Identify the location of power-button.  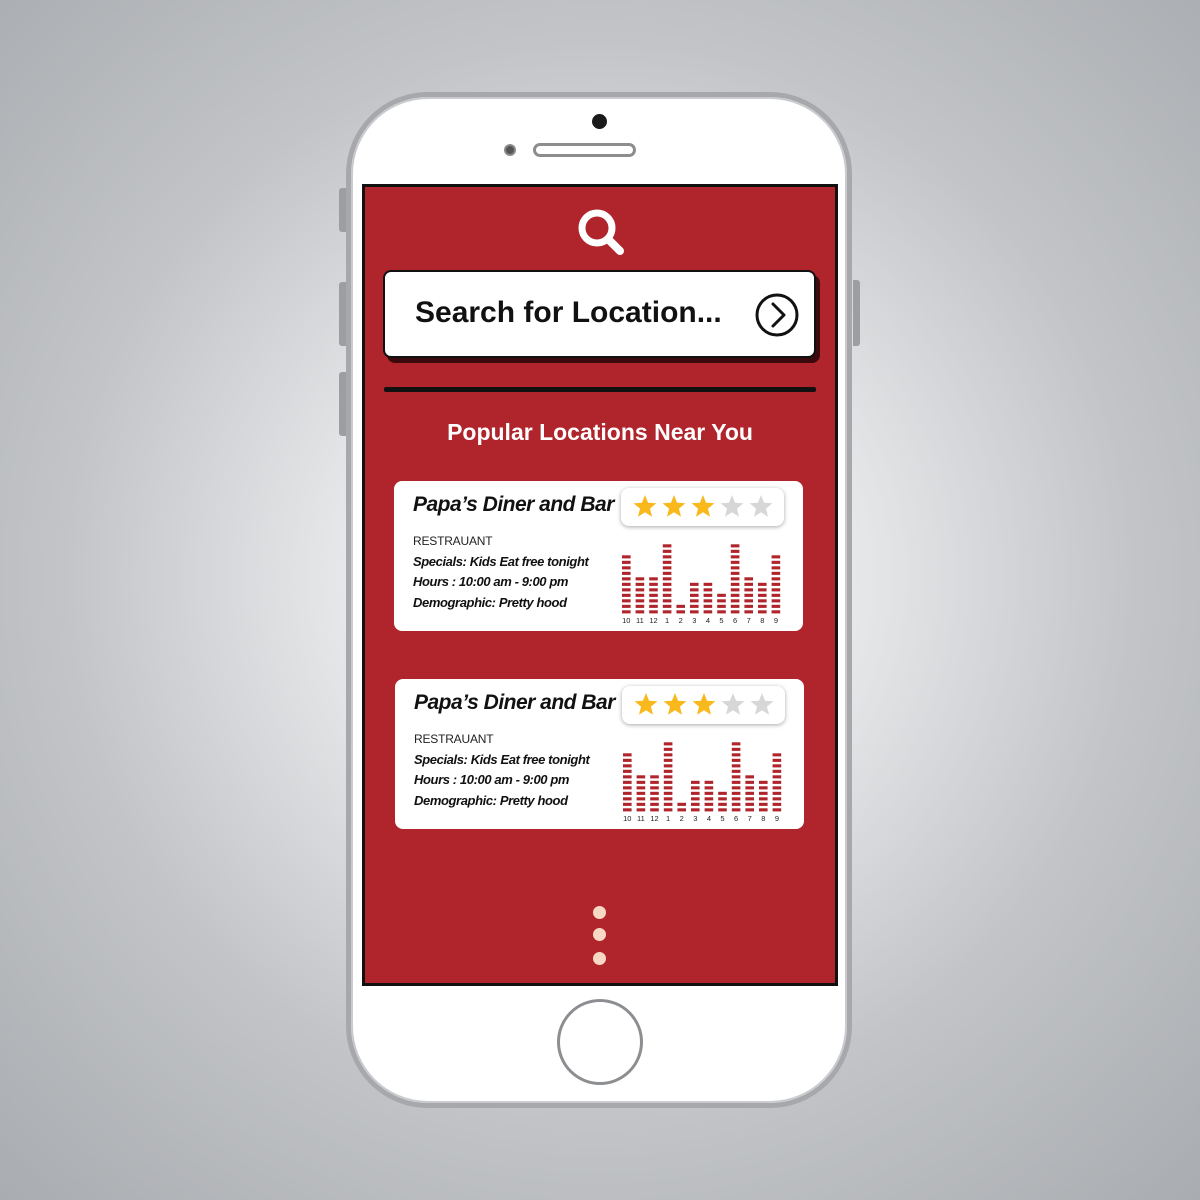
(856, 313).